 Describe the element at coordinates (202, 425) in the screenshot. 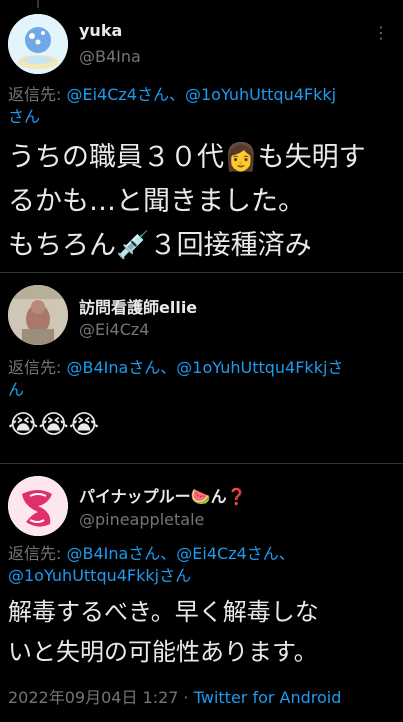

I see `tweet-text: 😭😭😭` at that location.